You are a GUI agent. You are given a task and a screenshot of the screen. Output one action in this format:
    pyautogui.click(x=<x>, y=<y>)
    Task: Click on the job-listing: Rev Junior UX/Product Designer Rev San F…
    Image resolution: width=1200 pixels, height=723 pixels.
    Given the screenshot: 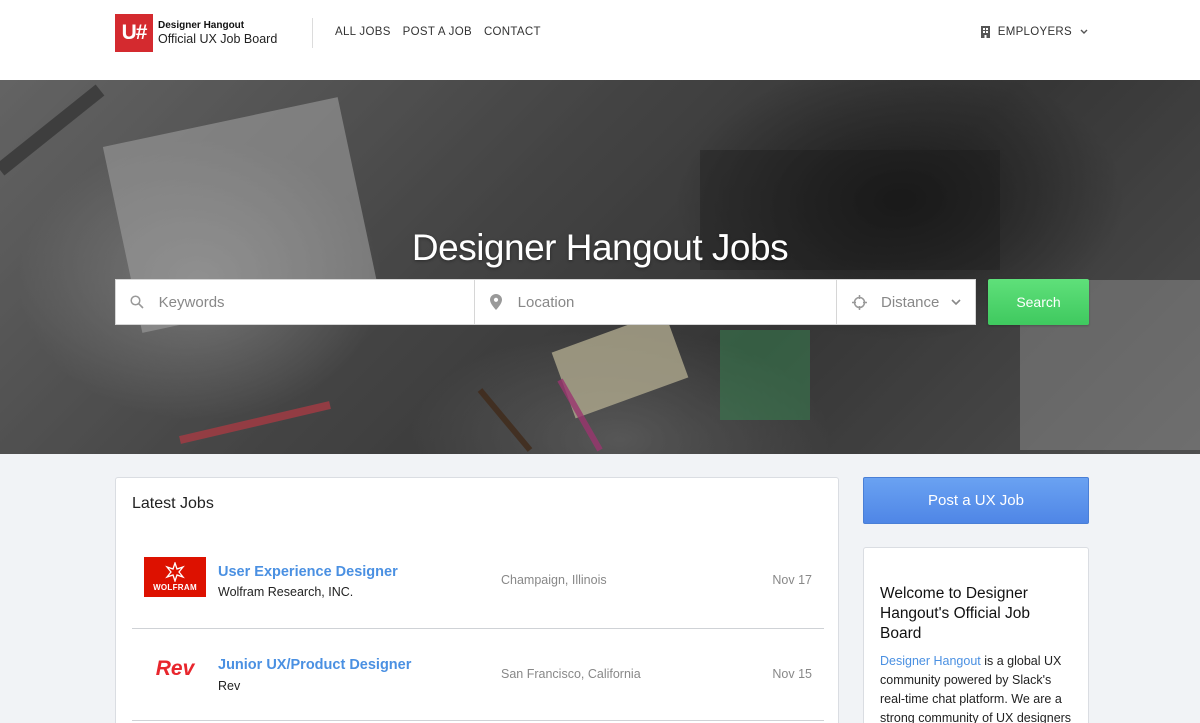 What is the action you would take?
    pyautogui.click(x=478, y=675)
    